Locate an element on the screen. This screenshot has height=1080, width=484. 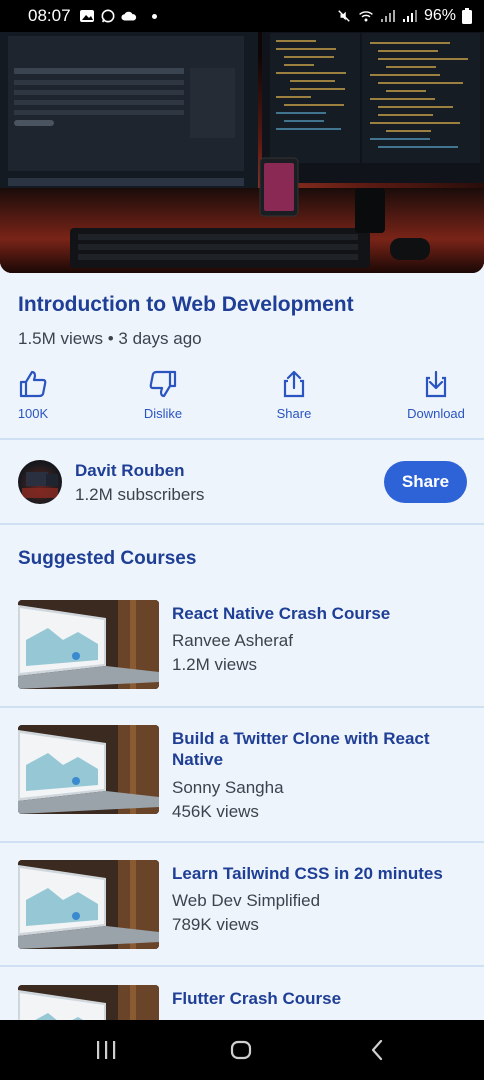
share-label: Share is located at coordinates (294, 413).